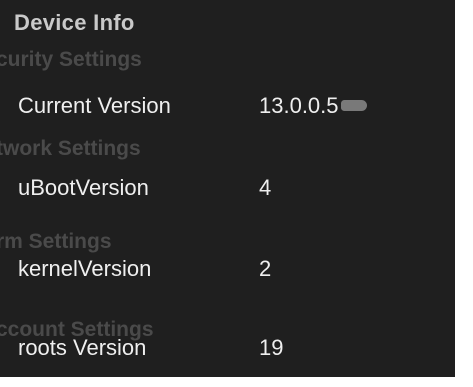  What do you see at coordinates (271, 347) in the screenshot?
I see `roots-version-value: 19` at bounding box center [271, 347].